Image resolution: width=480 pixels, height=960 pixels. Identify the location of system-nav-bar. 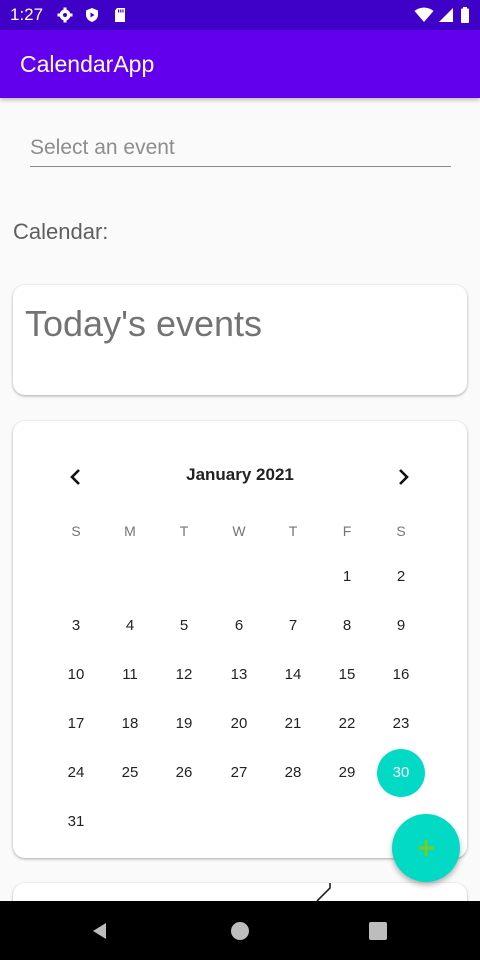
(240, 930).